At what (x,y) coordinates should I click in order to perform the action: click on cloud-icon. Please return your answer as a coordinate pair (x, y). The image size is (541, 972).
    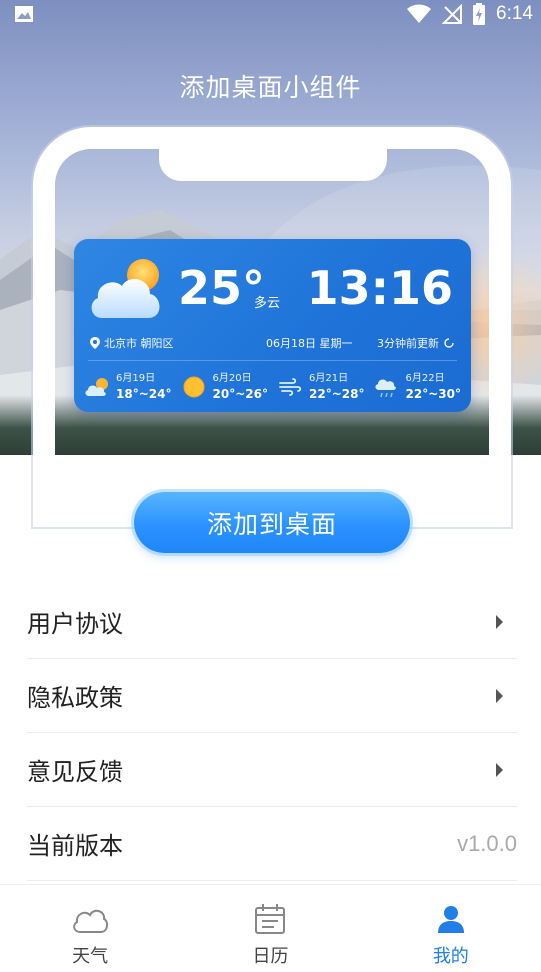
    Looking at the image, I should click on (91, 921).